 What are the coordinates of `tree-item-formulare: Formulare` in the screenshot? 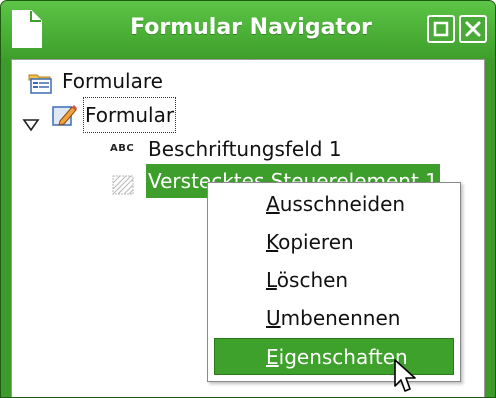 It's located at (178, 81).